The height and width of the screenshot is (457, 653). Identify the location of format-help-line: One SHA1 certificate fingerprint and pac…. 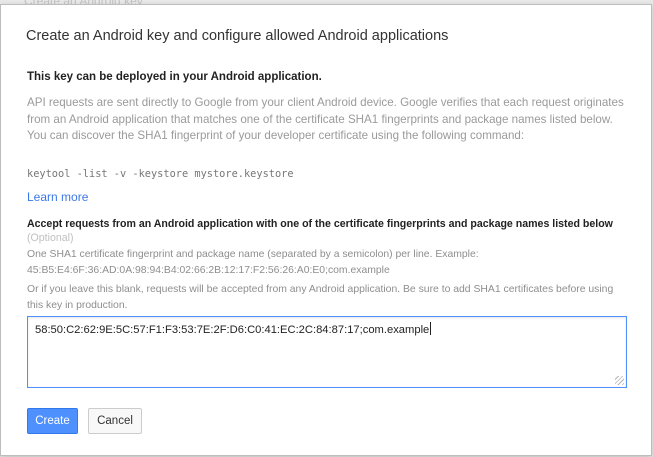
(253, 254).